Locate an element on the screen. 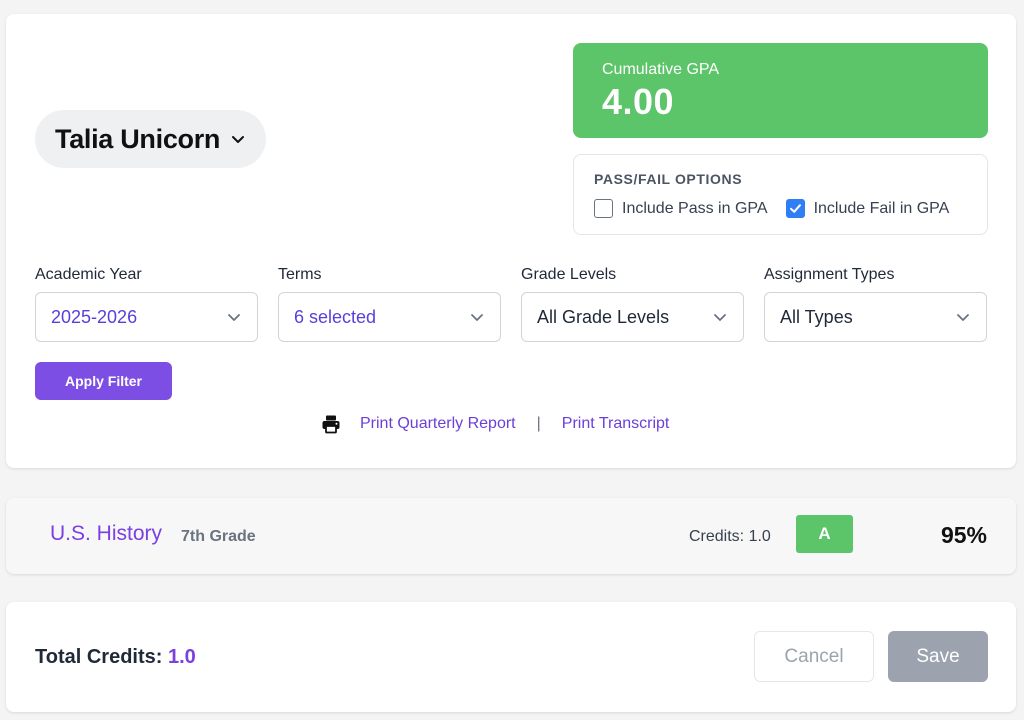 The height and width of the screenshot is (720, 1024). terms-label: Terms is located at coordinates (300, 274).